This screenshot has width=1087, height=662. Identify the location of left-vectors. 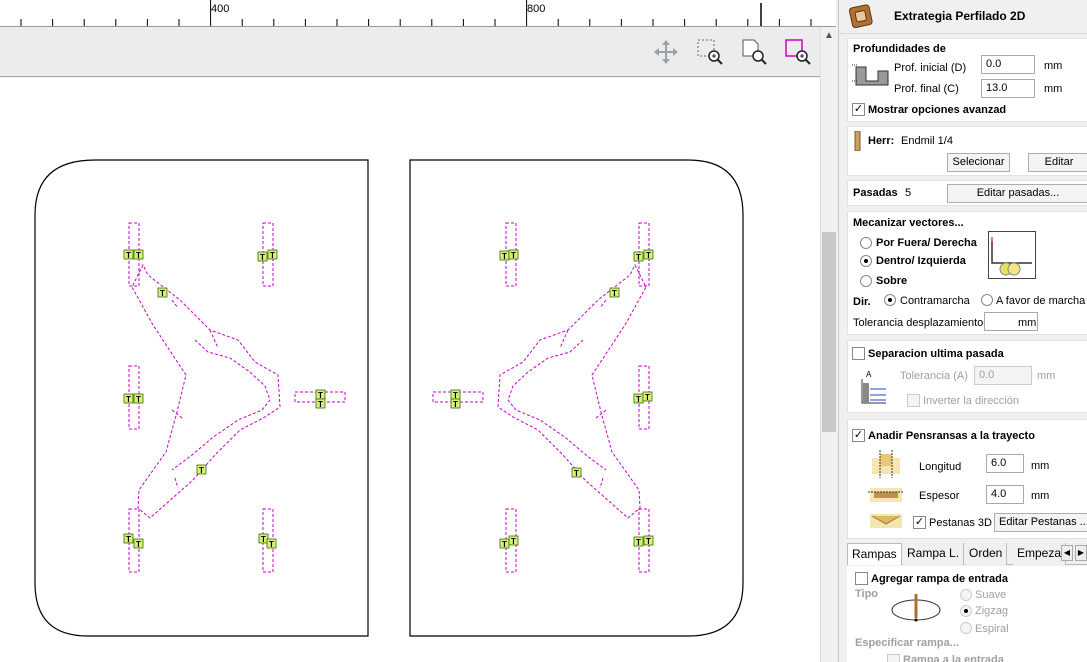
(237, 397).